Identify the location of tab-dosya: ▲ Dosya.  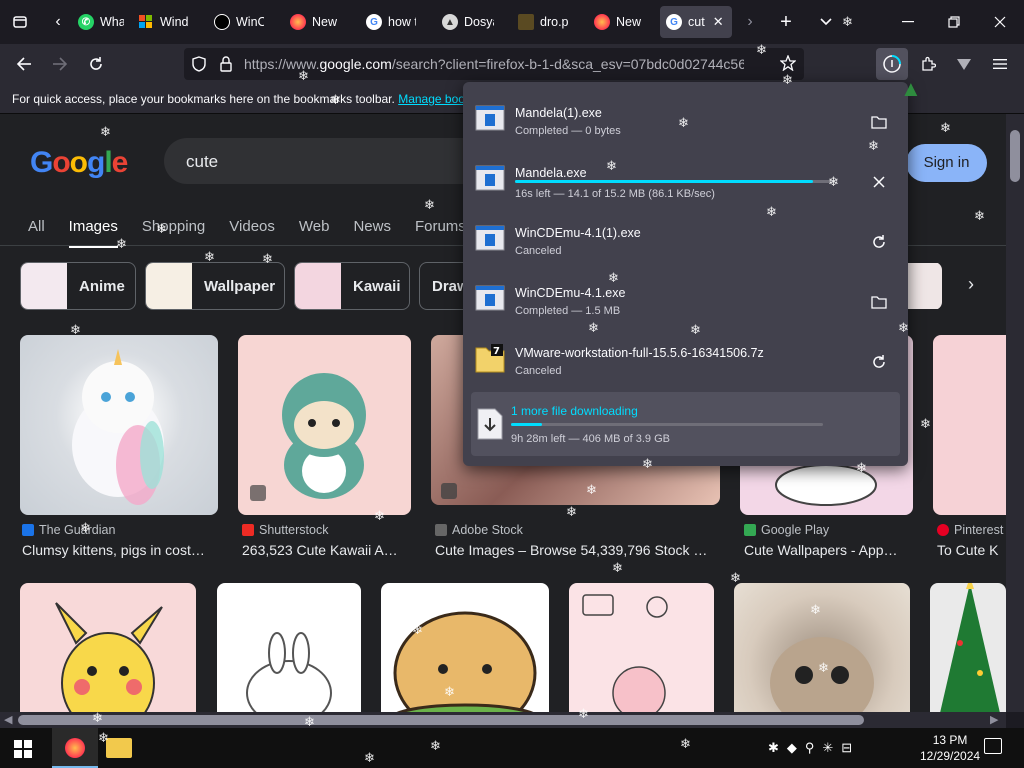
(468, 22).